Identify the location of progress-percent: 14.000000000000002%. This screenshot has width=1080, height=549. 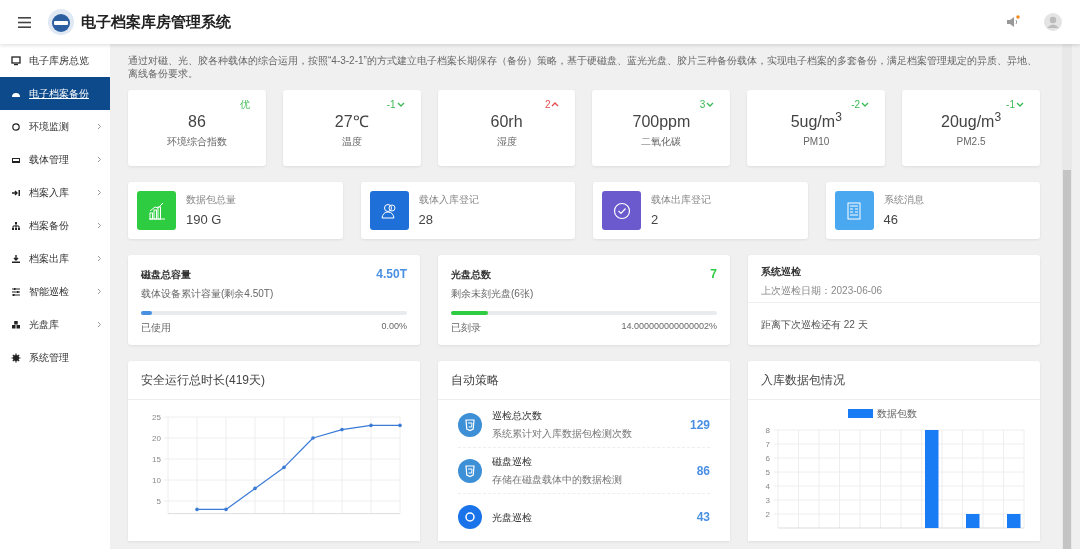
(669, 326).